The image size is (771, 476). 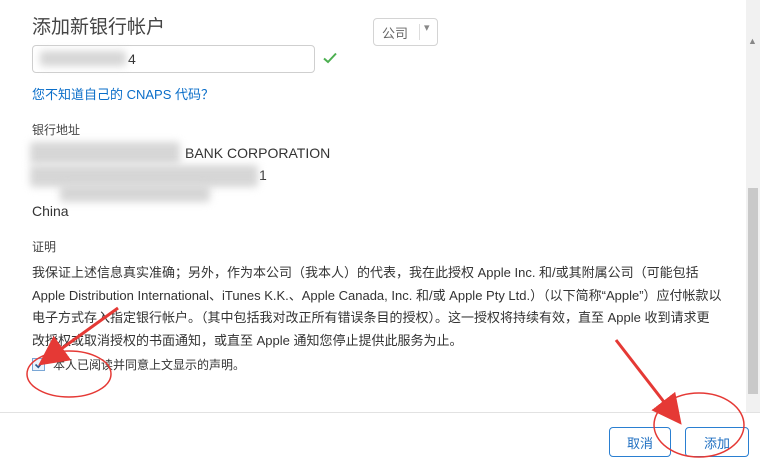 I want to click on chevron-down-icon: ▾, so click(x=427, y=28).